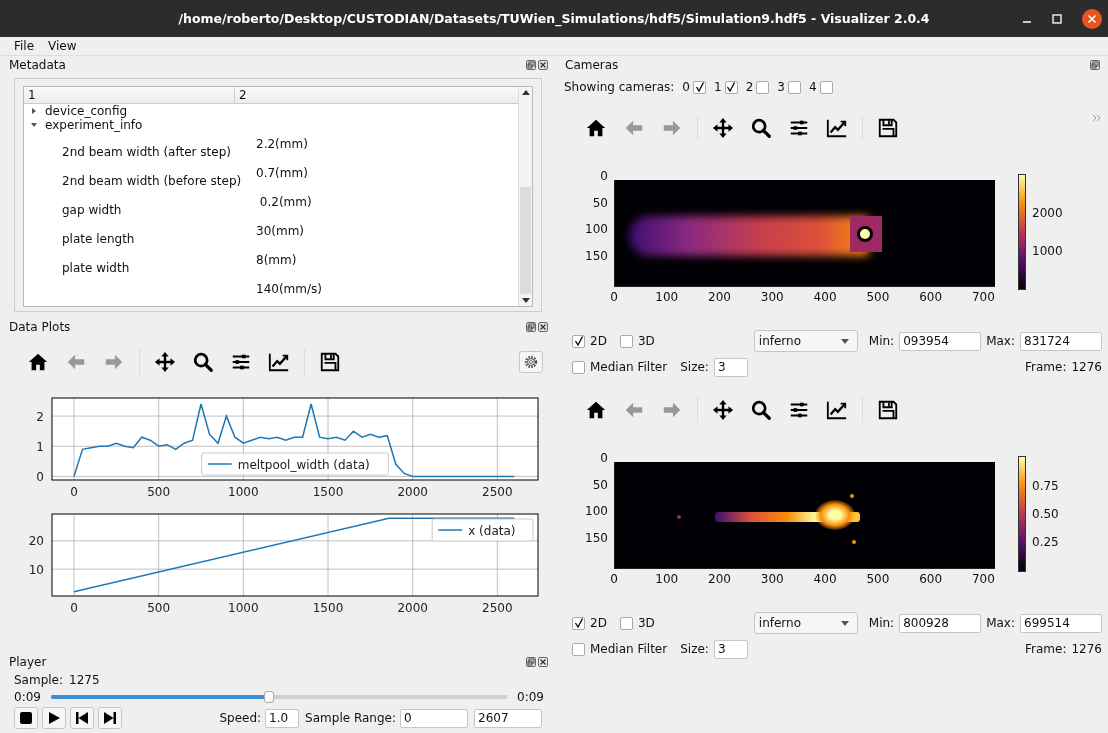 The height and width of the screenshot is (733, 1108). What do you see at coordinates (1046, 367) in the screenshot?
I see `frame-label: Frame:` at bounding box center [1046, 367].